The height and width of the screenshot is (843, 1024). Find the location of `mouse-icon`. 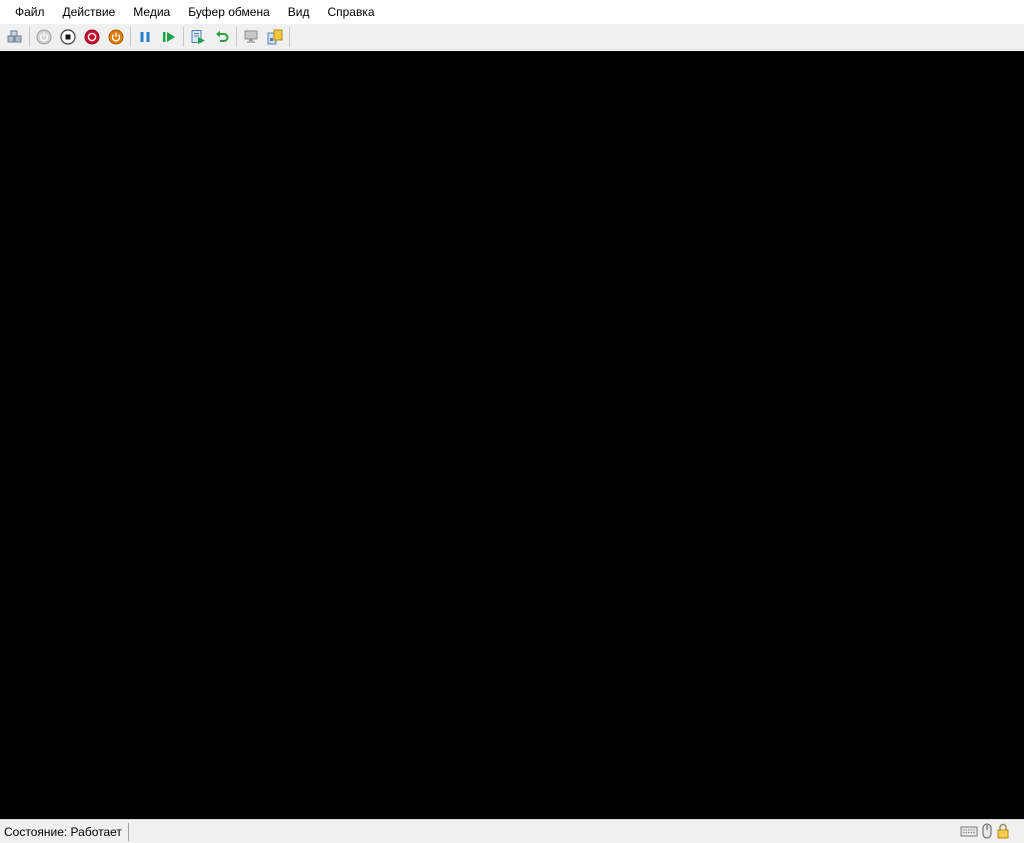

mouse-icon is located at coordinates (987, 831).